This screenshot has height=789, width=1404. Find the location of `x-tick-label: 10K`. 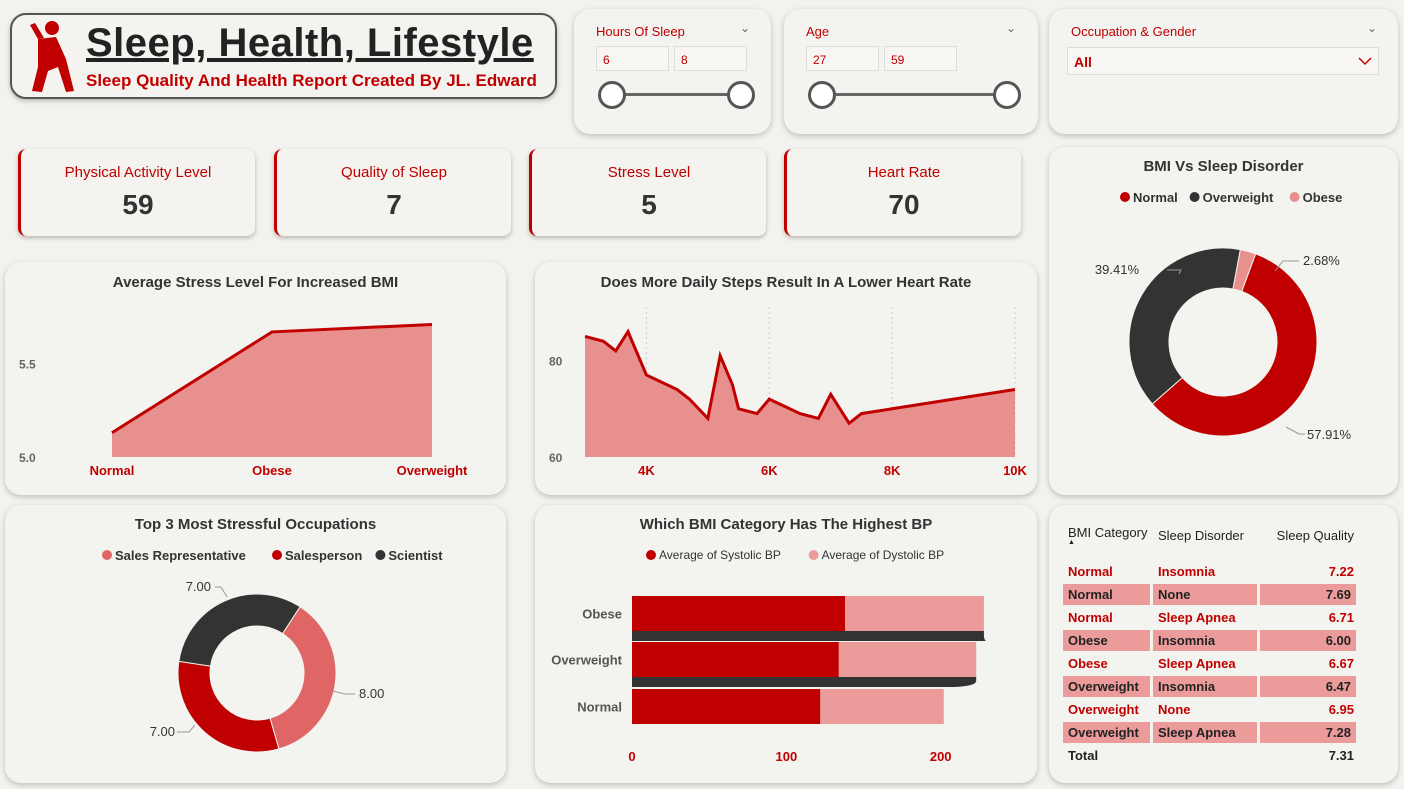

x-tick-label: 10K is located at coordinates (1015, 470).